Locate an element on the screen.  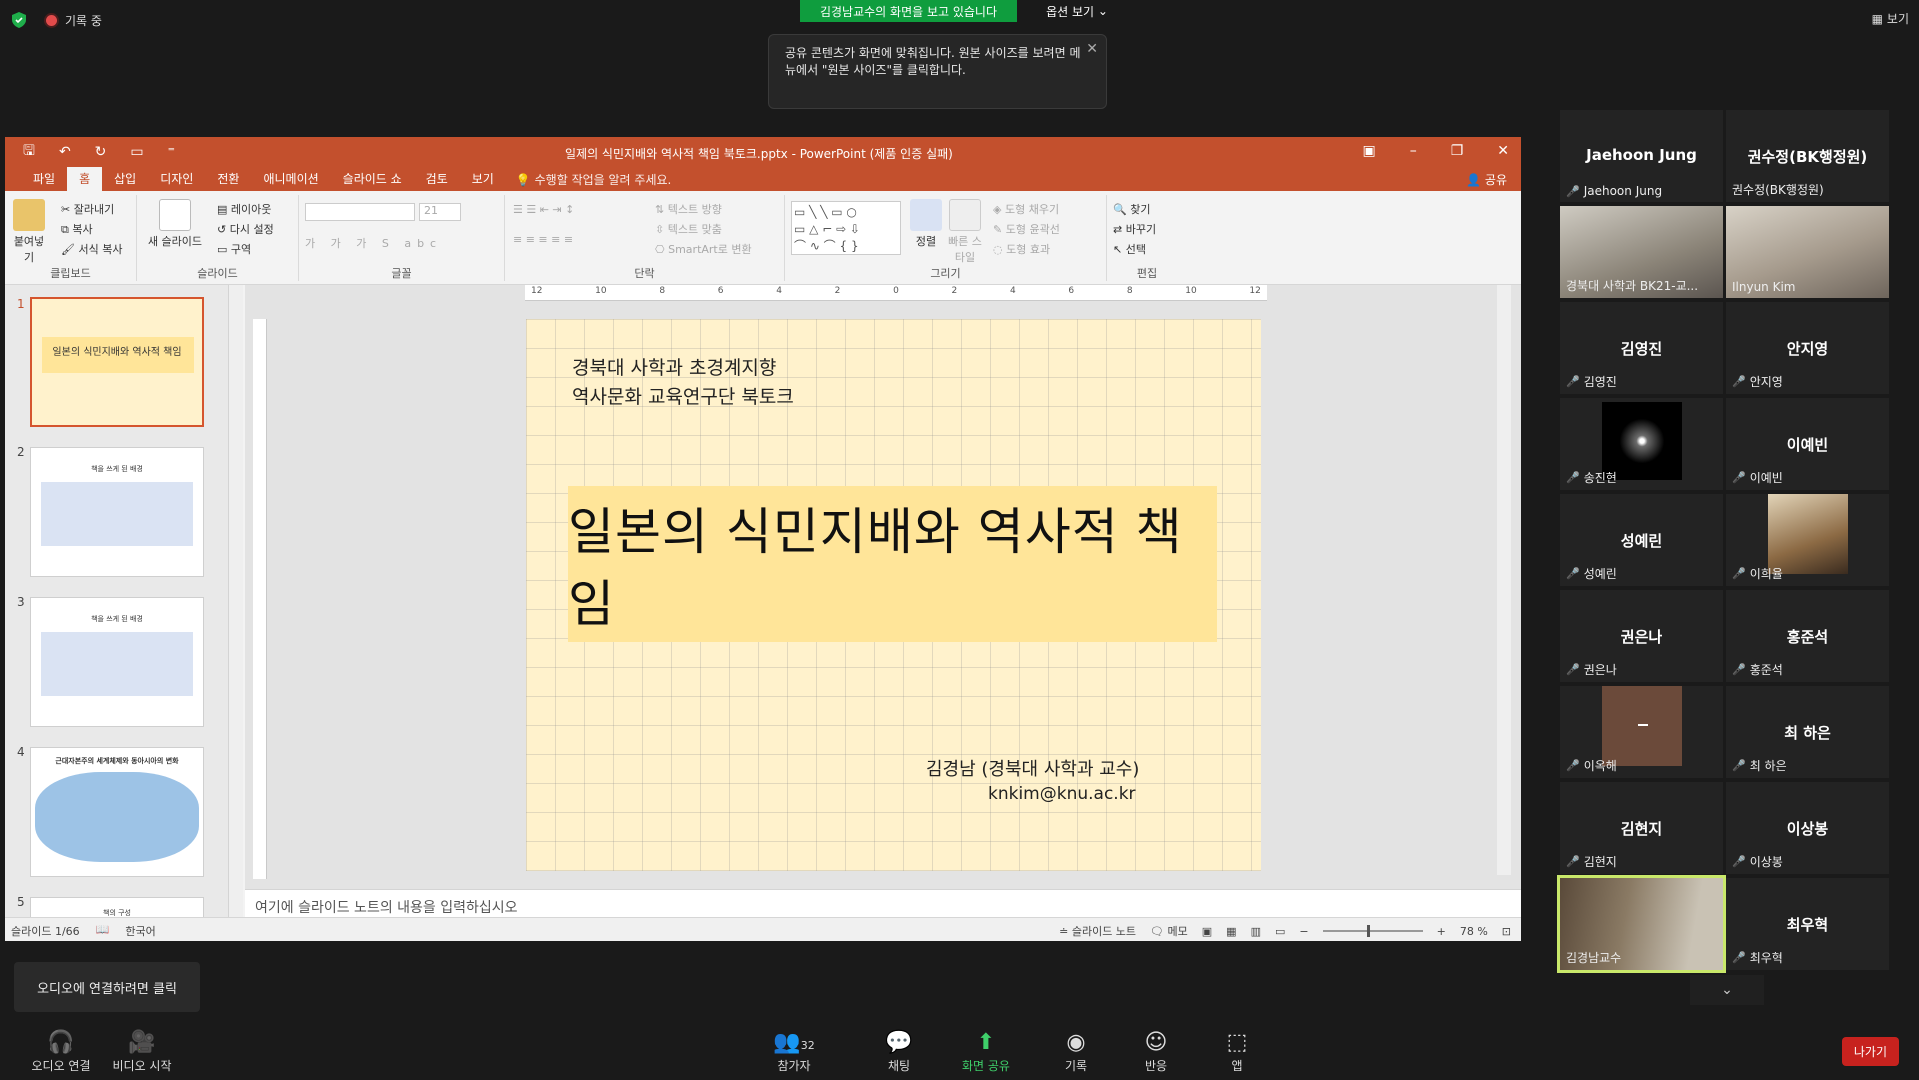
slide-thumbnail: 일본의 식민지배와 역사적 책임 is located at coordinates (117, 362).